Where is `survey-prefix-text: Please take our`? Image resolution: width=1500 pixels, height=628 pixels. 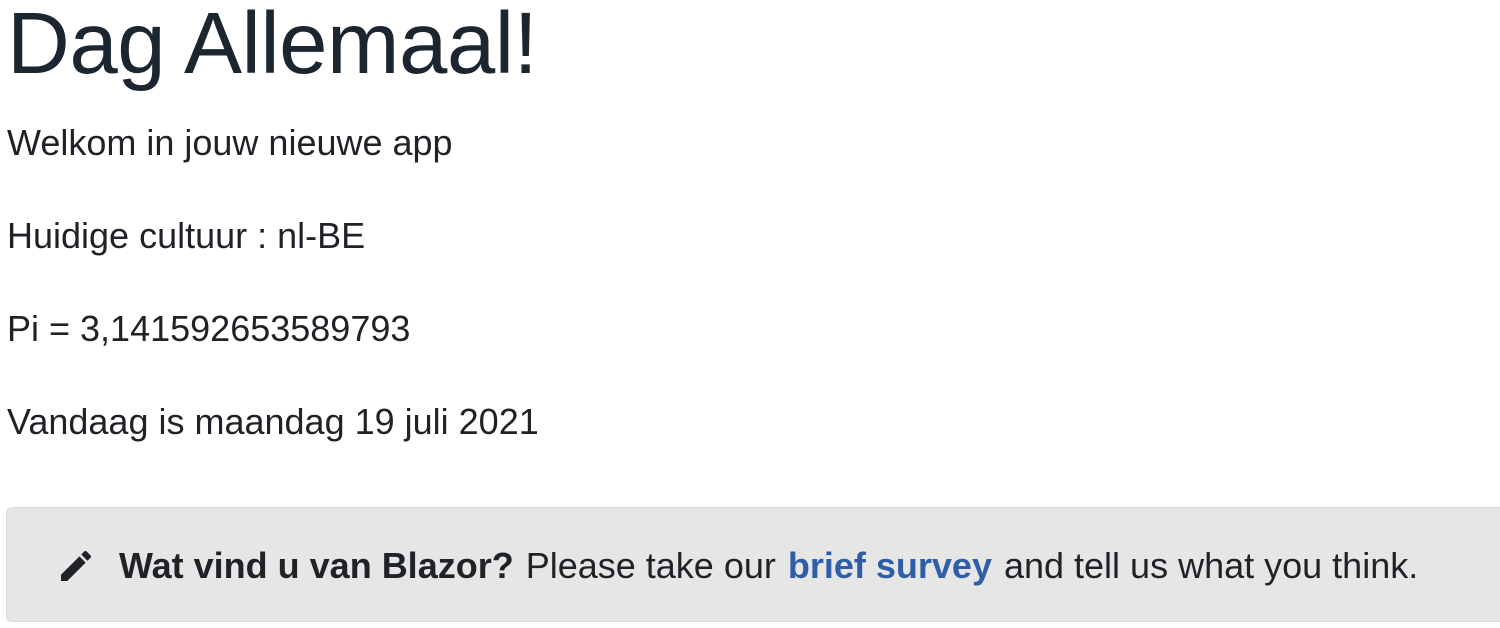 survey-prefix-text: Please take our is located at coordinates (650, 565).